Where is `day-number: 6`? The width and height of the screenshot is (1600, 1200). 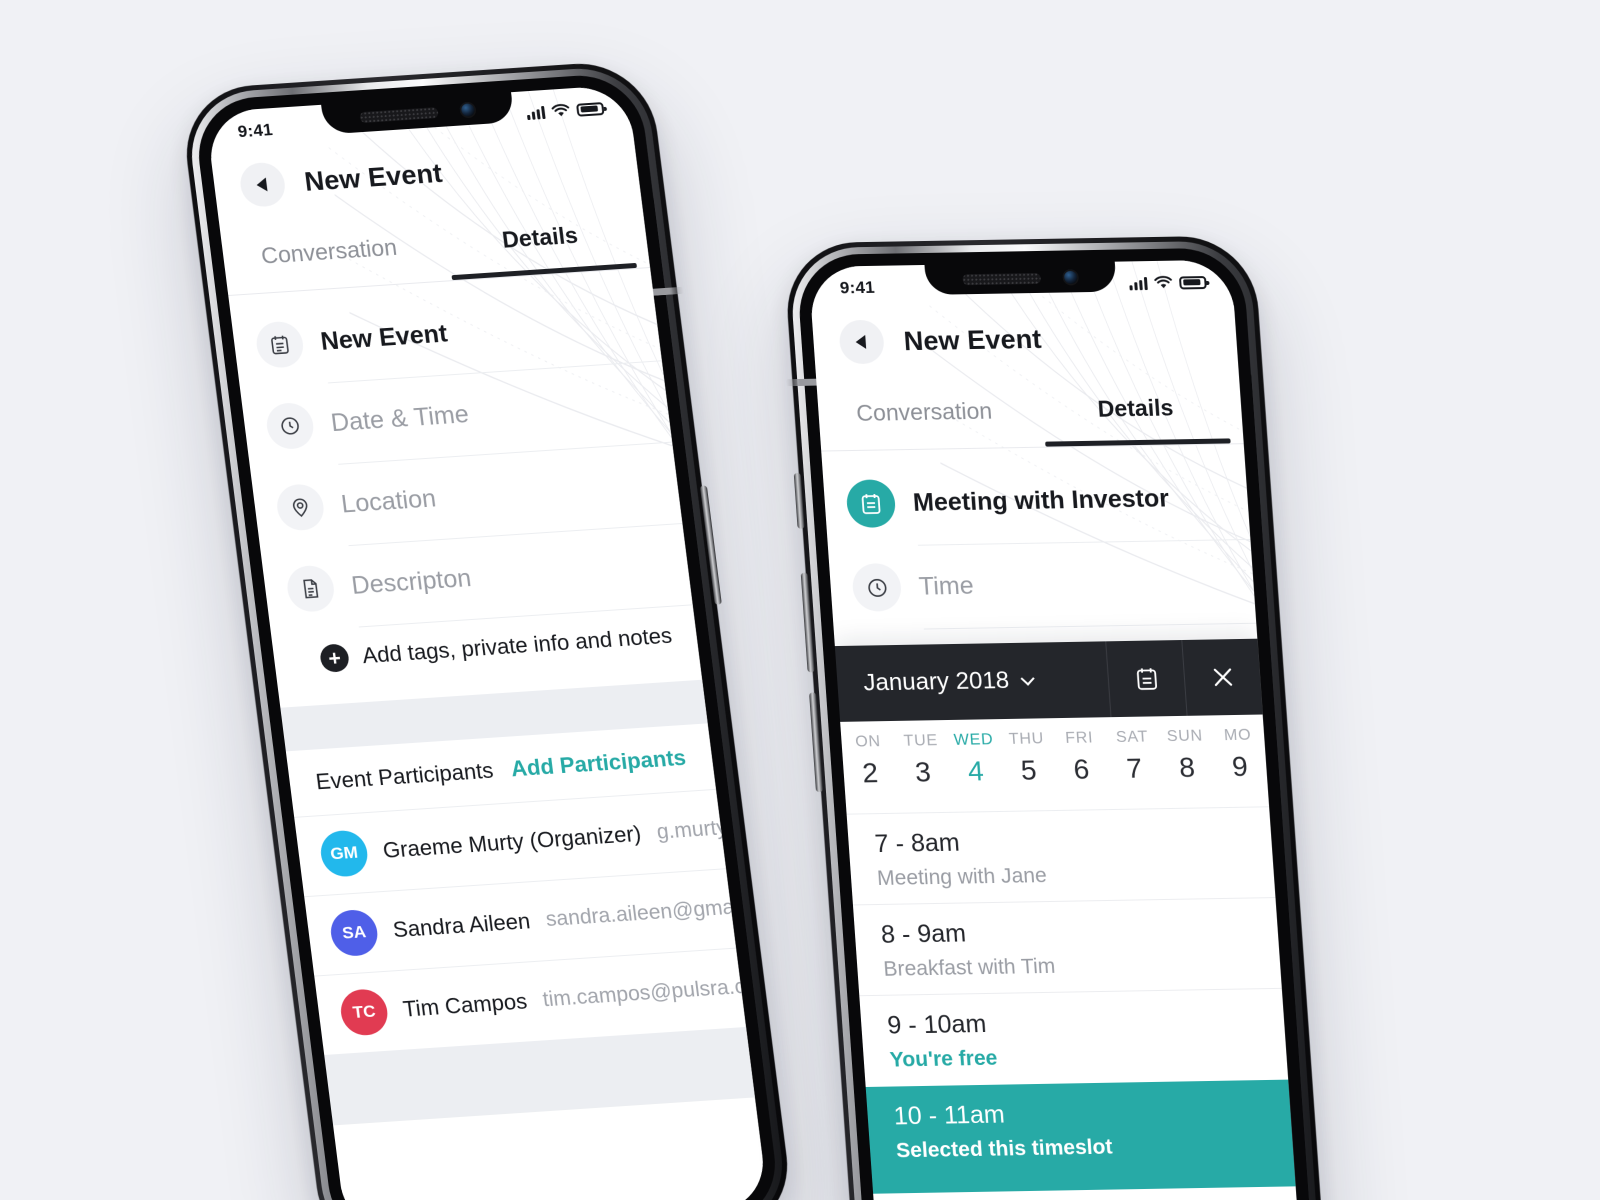
day-number: 6 is located at coordinates (1081, 769).